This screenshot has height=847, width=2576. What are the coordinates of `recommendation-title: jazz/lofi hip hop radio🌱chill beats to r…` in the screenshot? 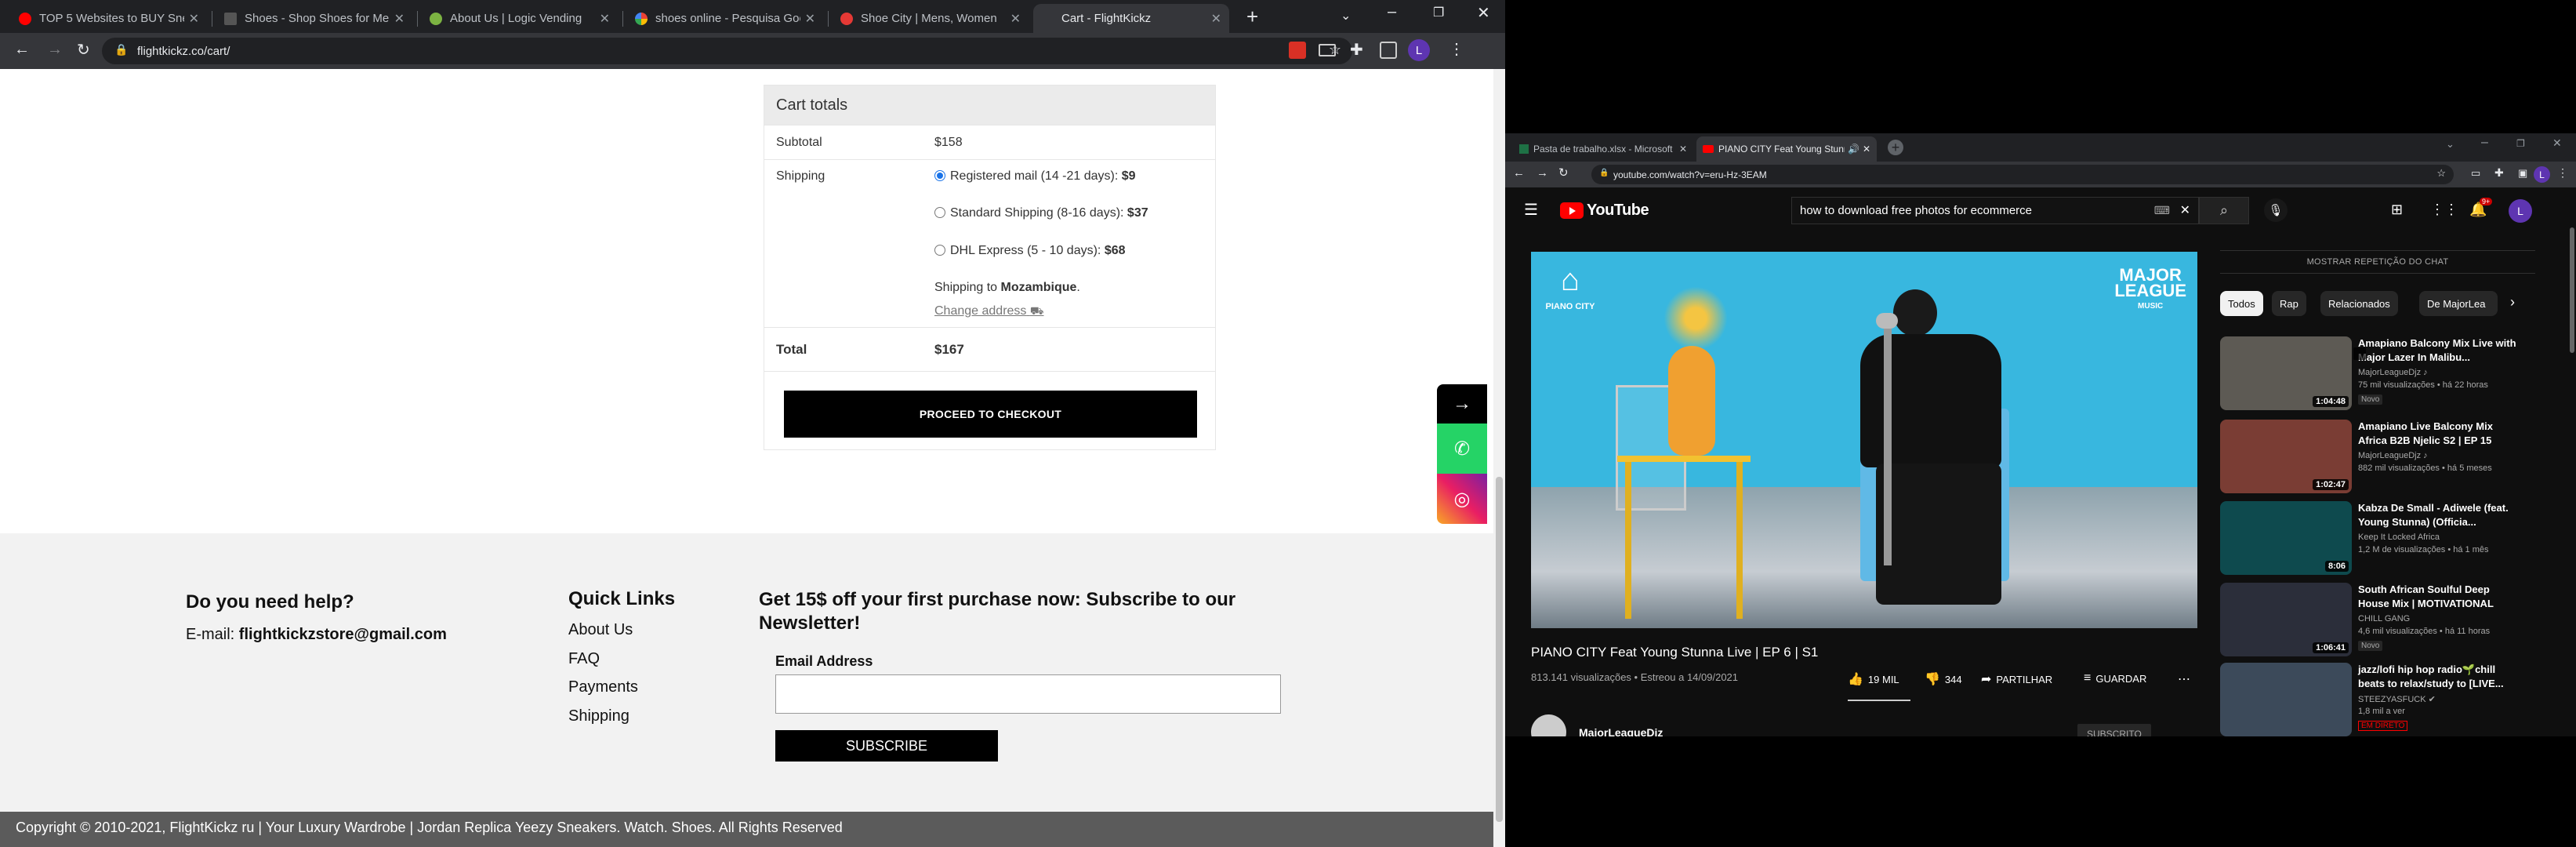 It's located at (2440, 677).